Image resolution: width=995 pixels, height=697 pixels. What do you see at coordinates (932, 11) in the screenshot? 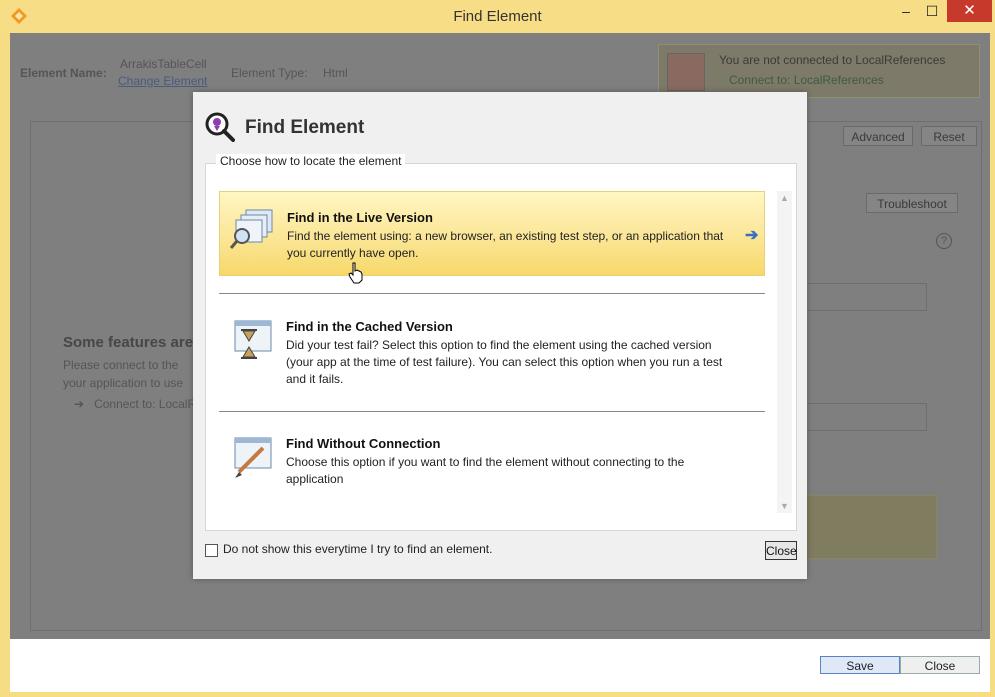
I see `maximize-button: ☐` at bounding box center [932, 11].